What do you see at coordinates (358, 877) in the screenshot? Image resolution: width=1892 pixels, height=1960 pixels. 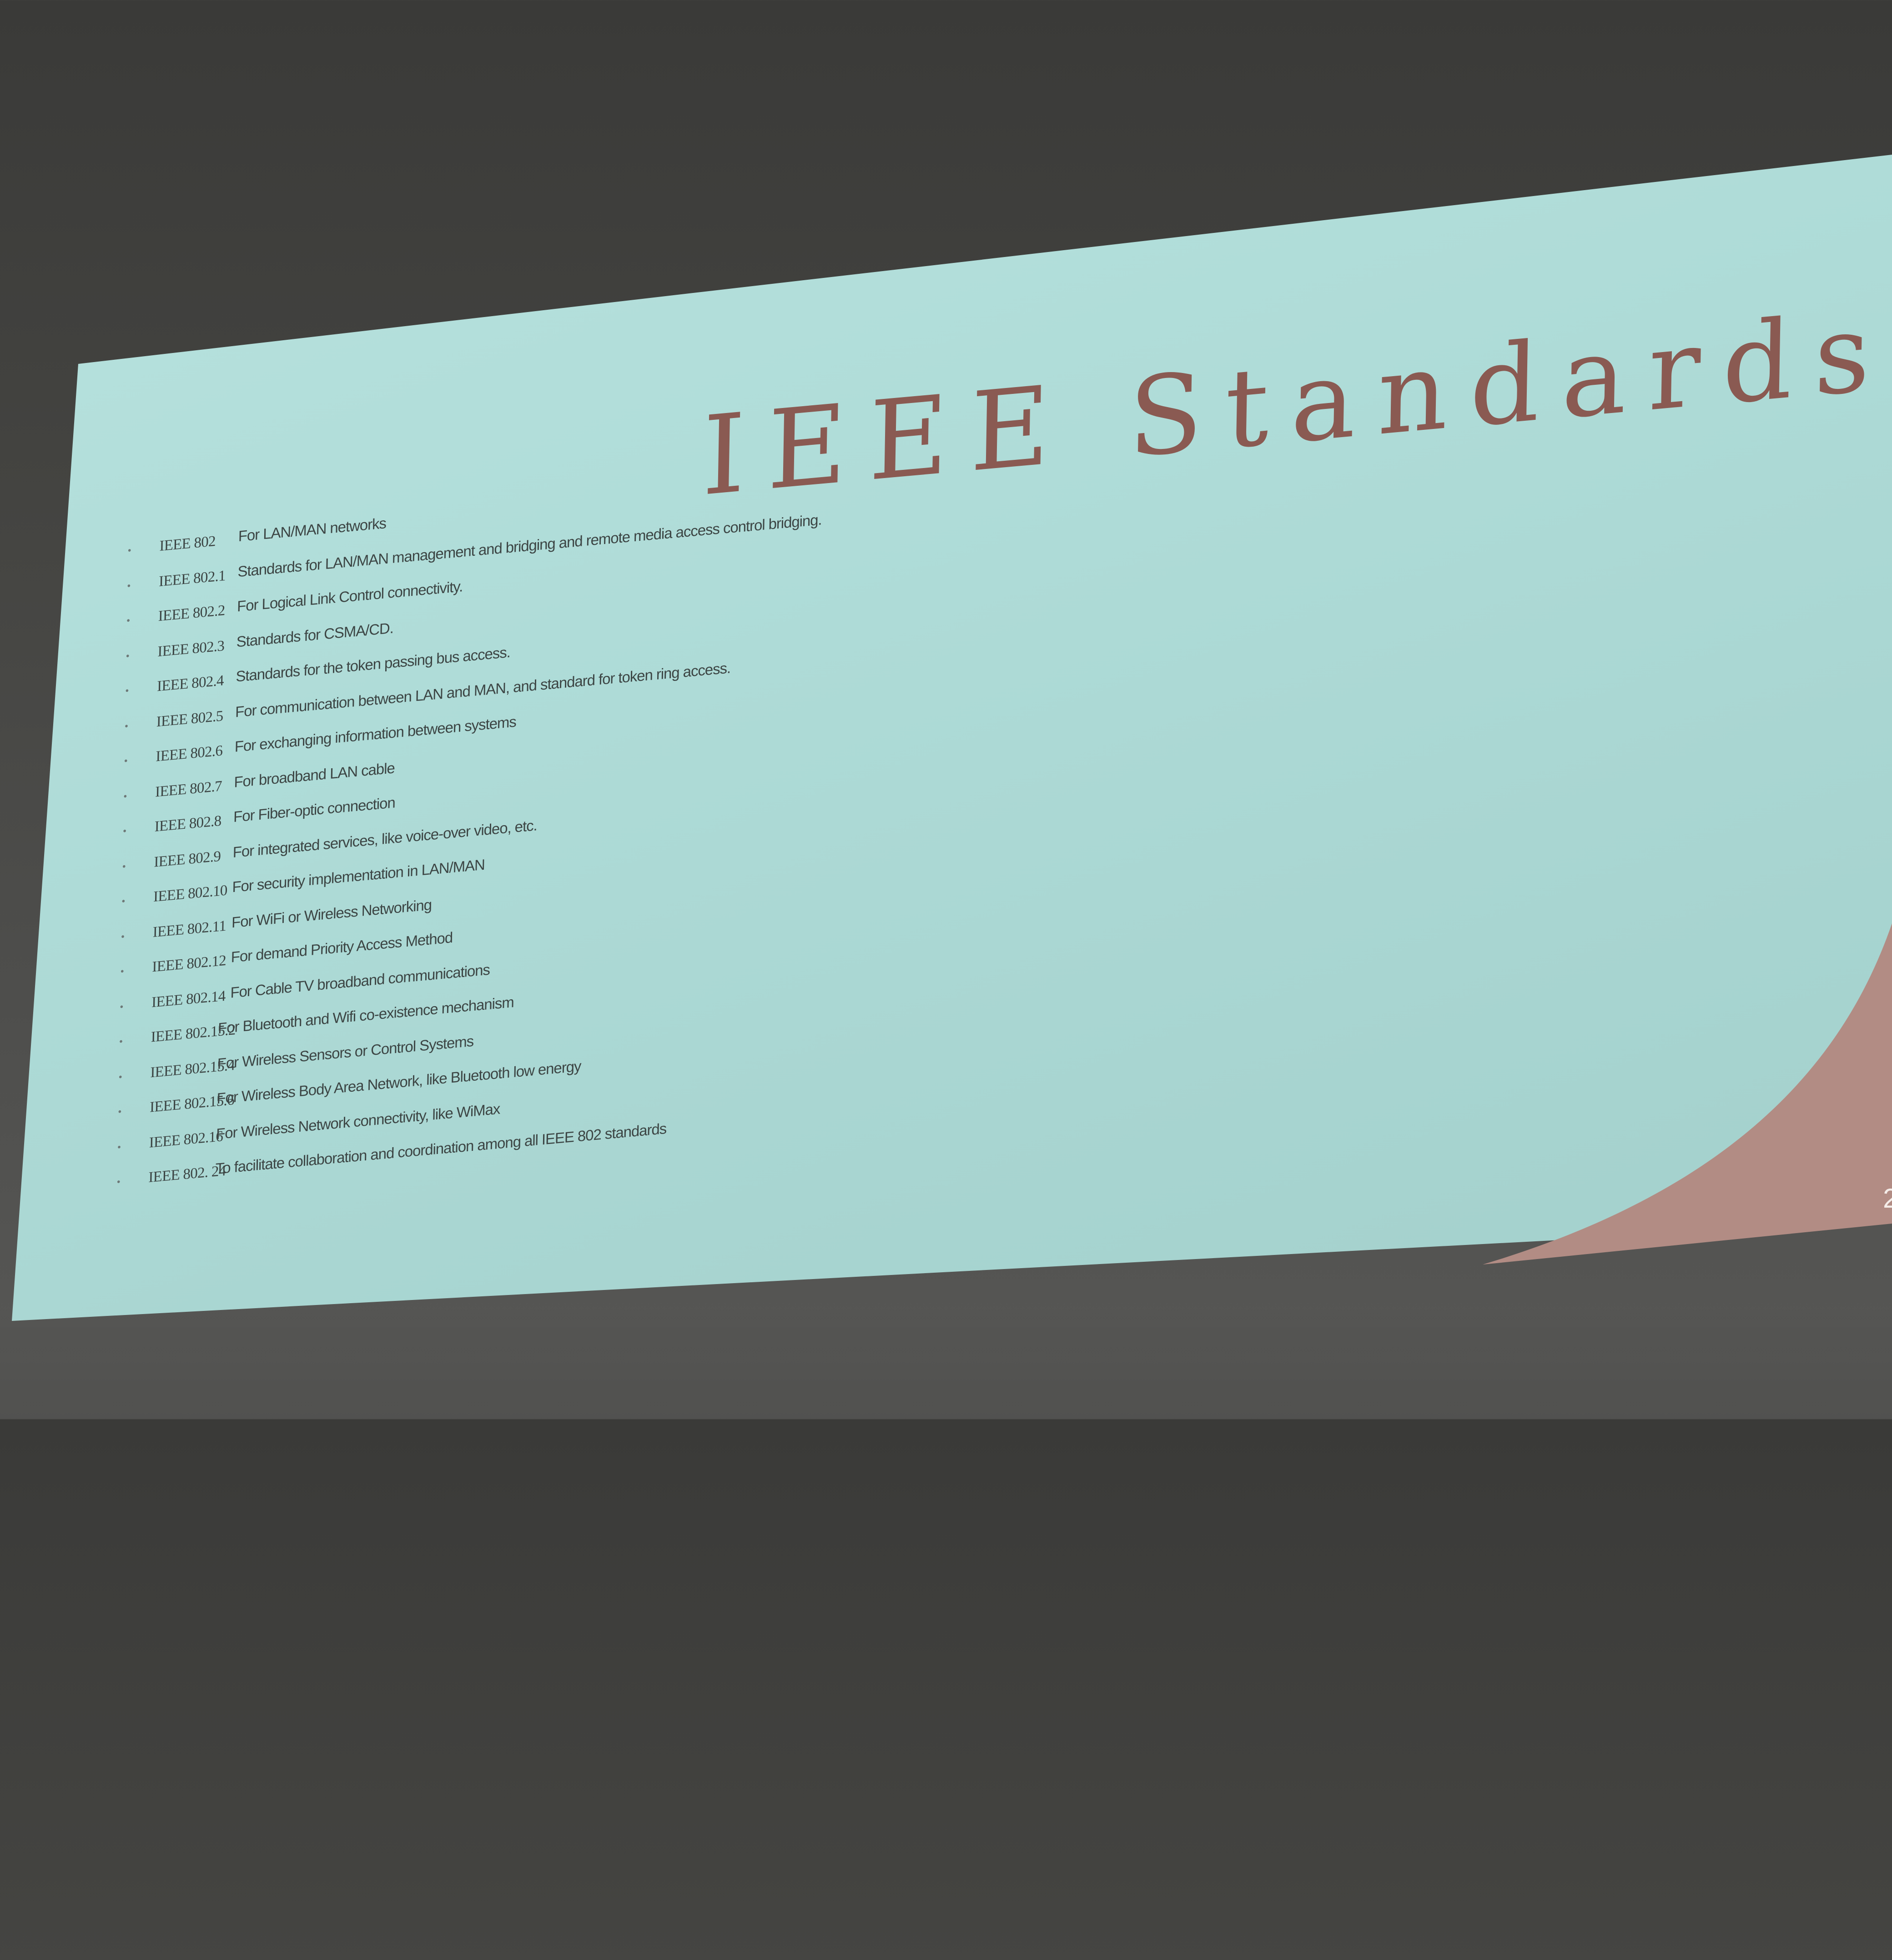 I see `standard-description: For security implementation in LAN/MAN` at bounding box center [358, 877].